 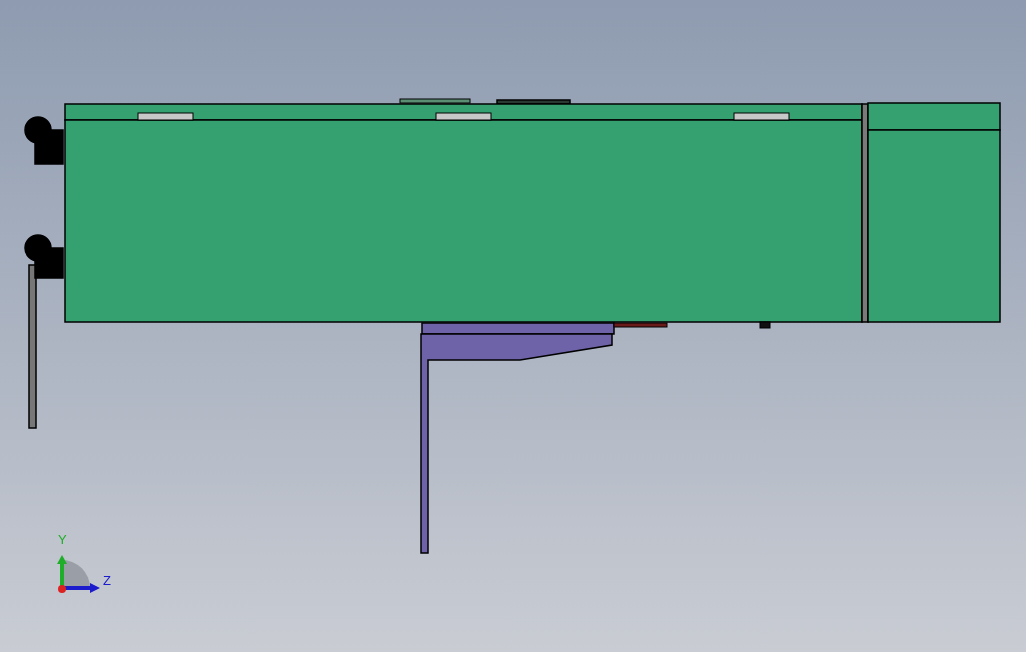 I want to click on axis-label: Y, so click(x=62, y=539).